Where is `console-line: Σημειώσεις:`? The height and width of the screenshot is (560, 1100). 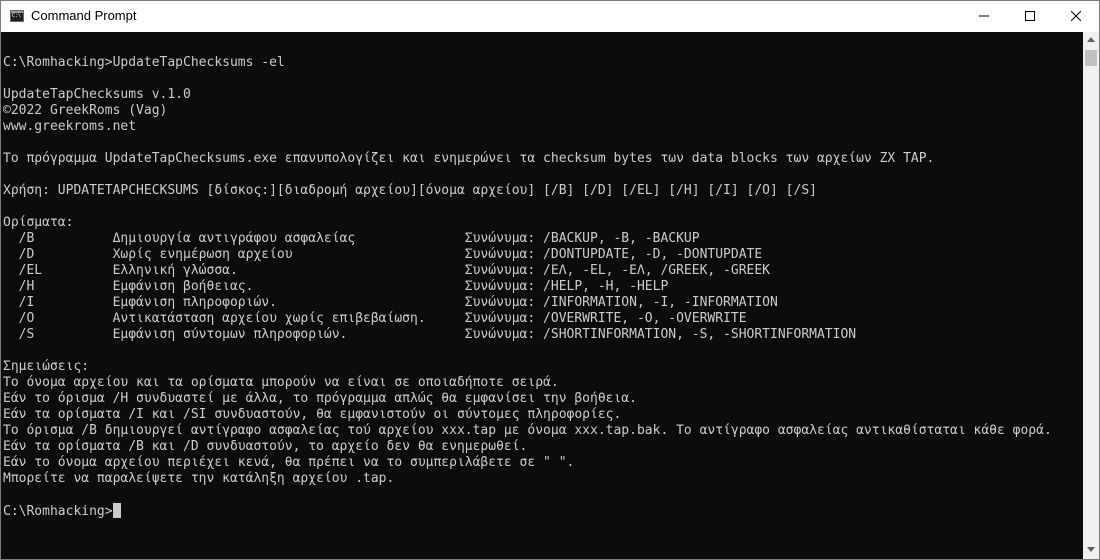
console-line: Σημειώσεις: is located at coordinates (46, 367).